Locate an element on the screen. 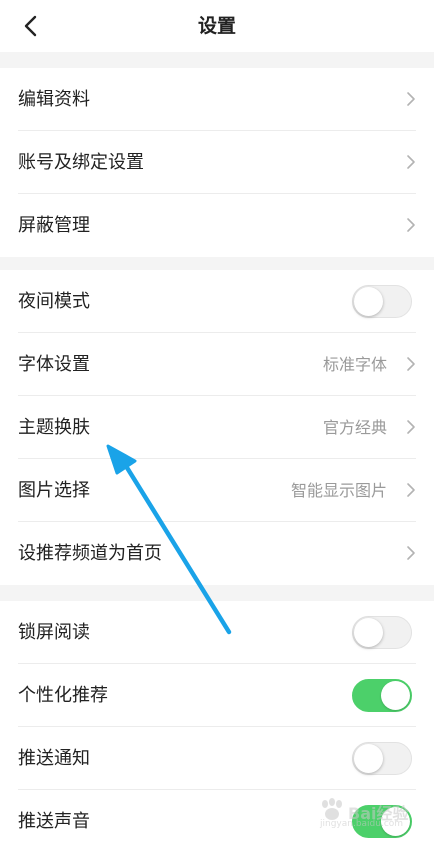  settings-item-theme: 主题换肤 官方经典 is located at coordinates (217, 427).